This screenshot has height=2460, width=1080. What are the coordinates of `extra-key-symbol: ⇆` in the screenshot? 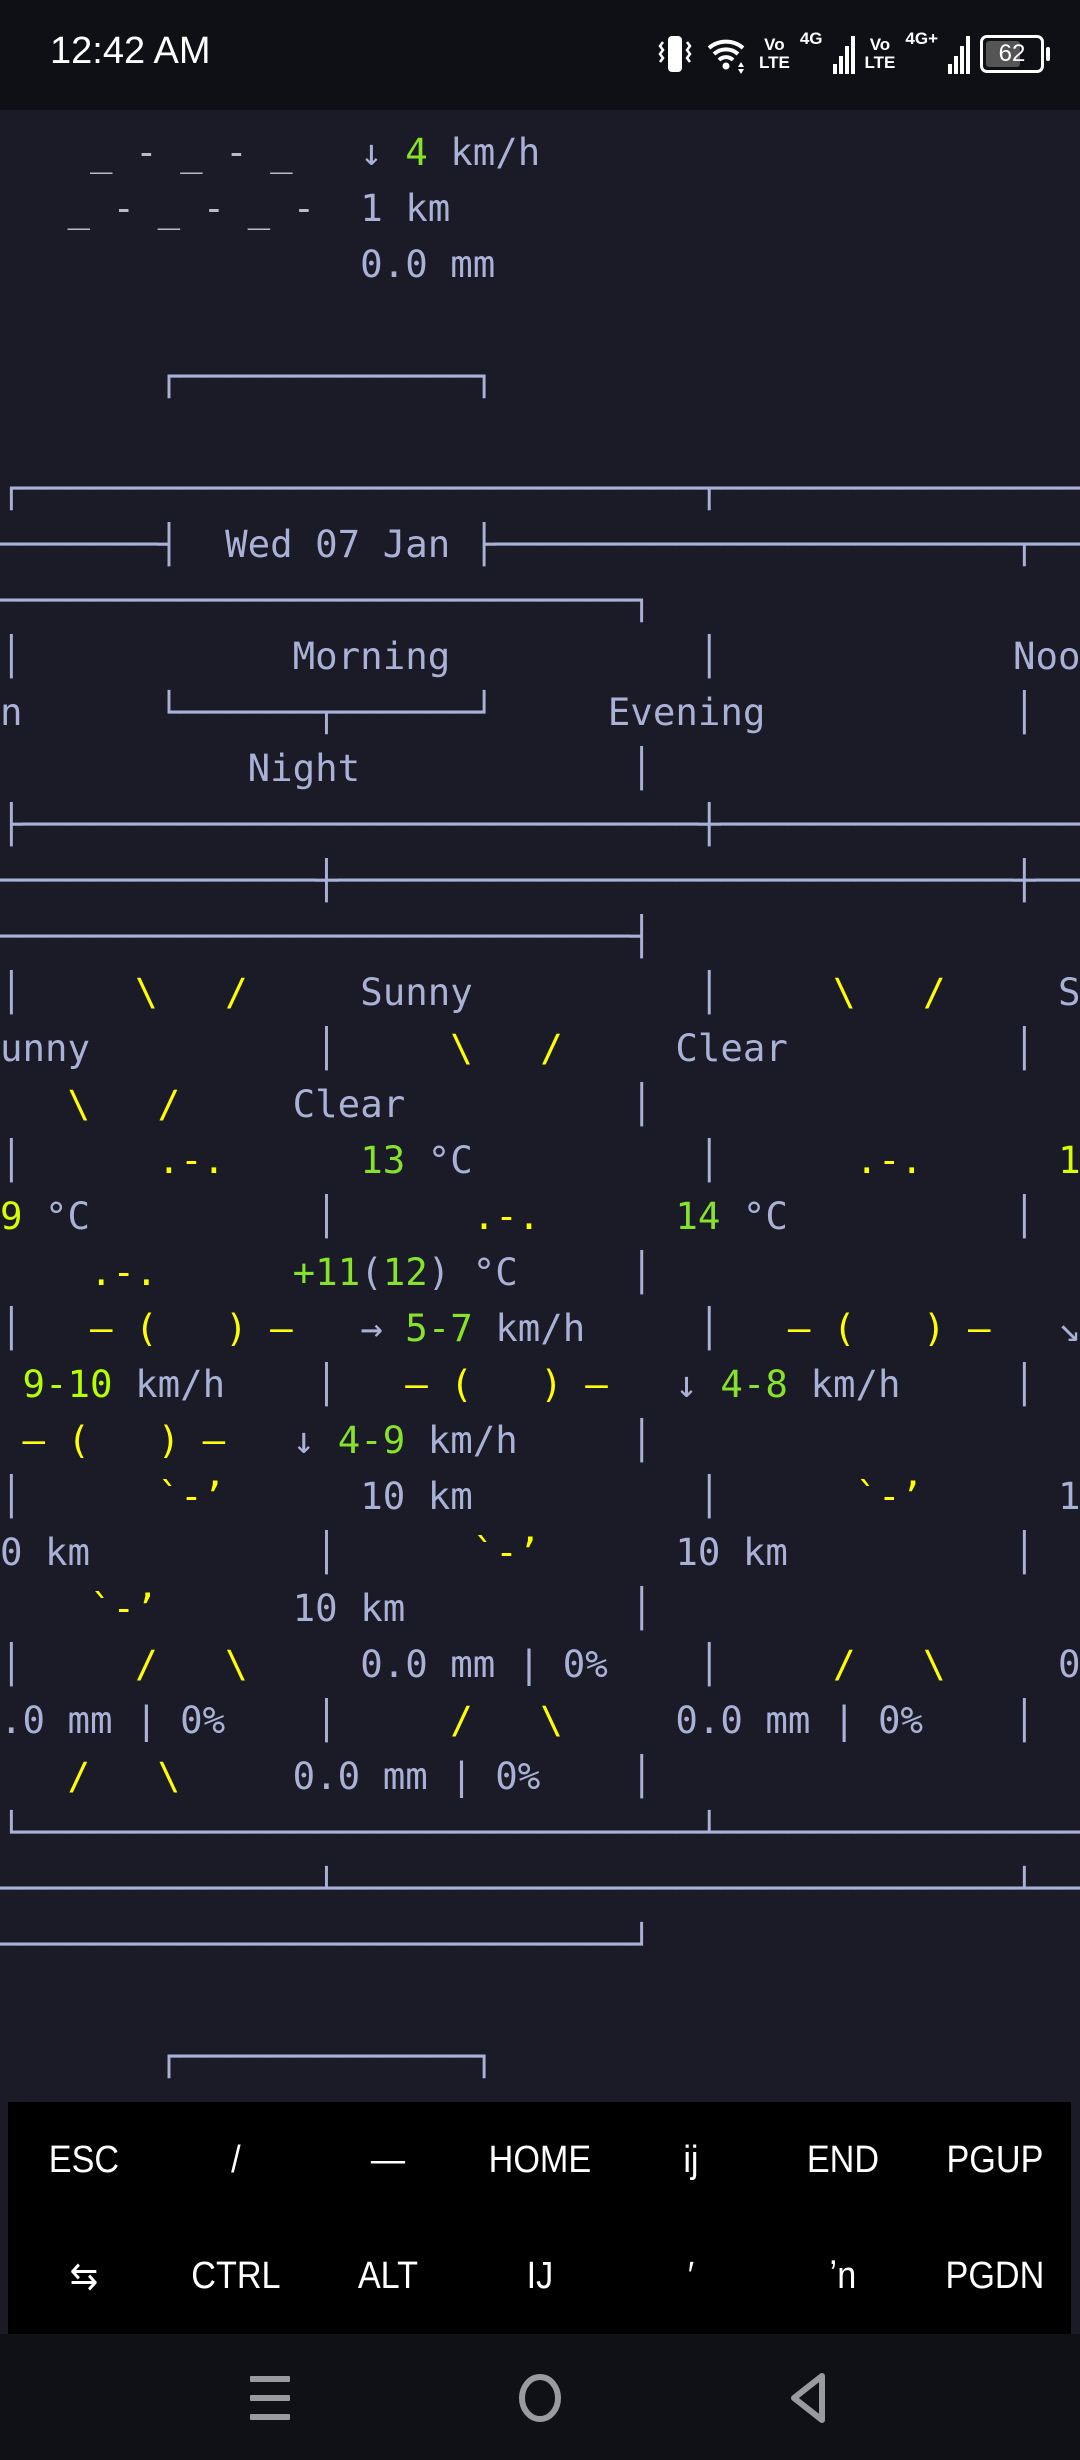 It's located at (84, 2276).